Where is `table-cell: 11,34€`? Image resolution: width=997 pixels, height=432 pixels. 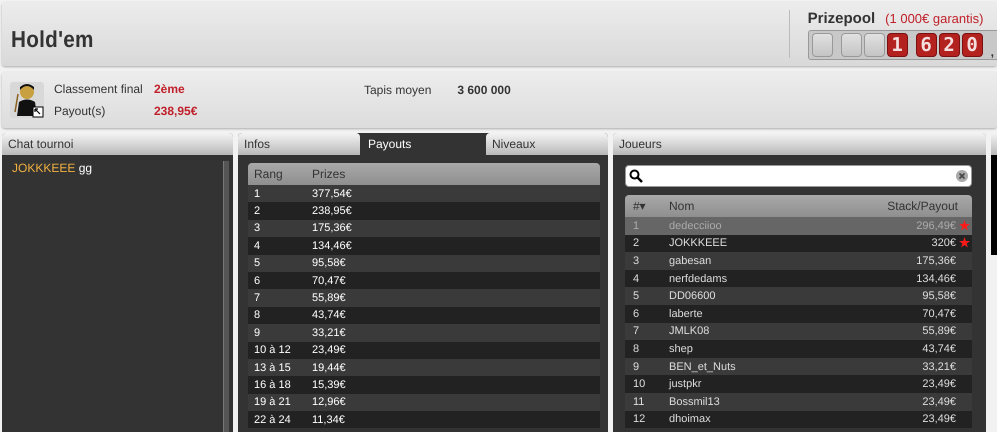
table-cell: 11,34€ is located at coordinates (328, 420).